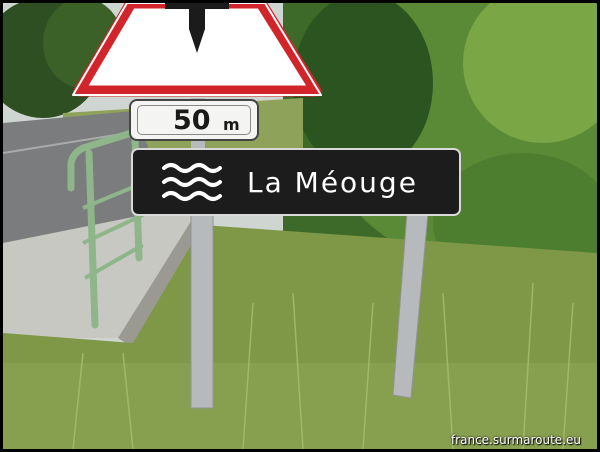  I want to click on water-waves-icon, so click(192, 182).